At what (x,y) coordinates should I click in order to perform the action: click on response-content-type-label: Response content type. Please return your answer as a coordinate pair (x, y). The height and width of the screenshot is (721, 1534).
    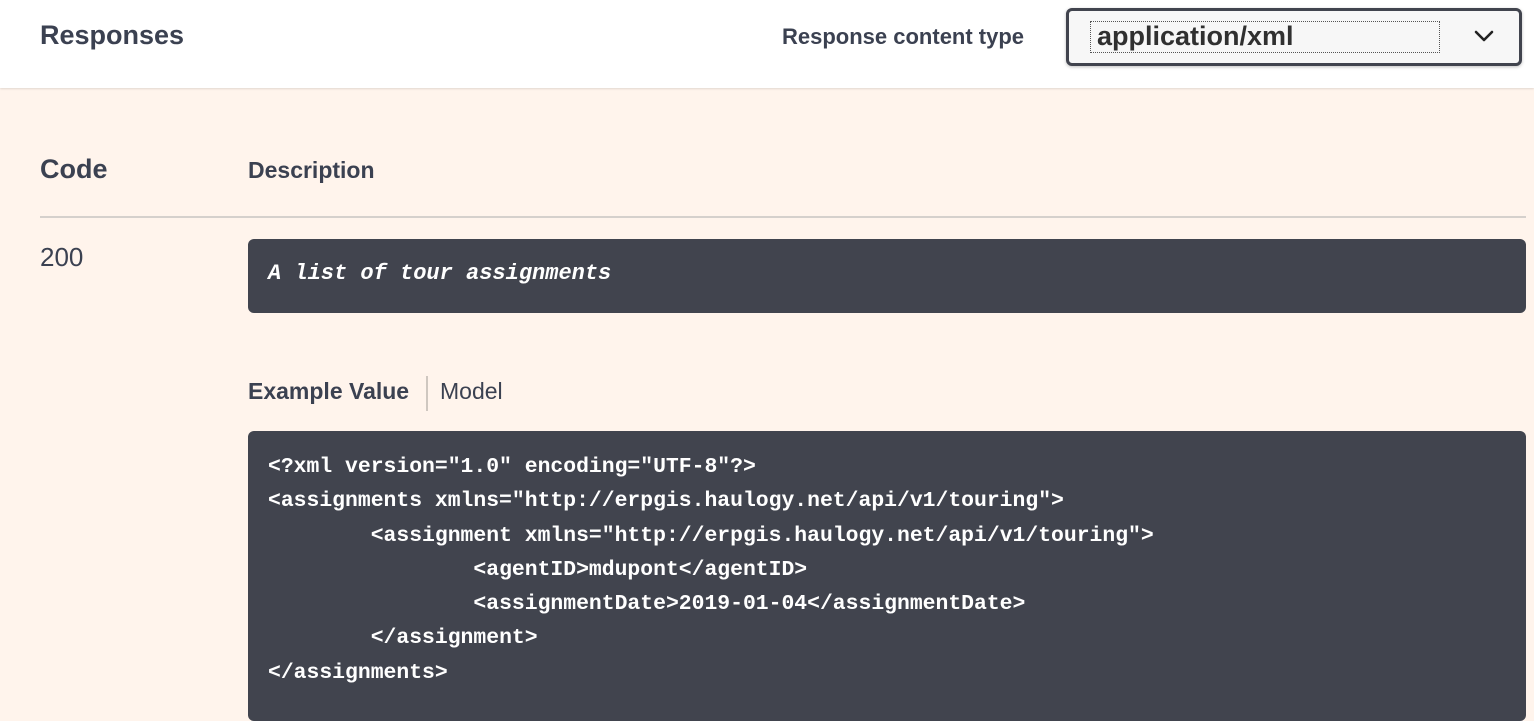
    Looking at the image, I should click on (903, 36).